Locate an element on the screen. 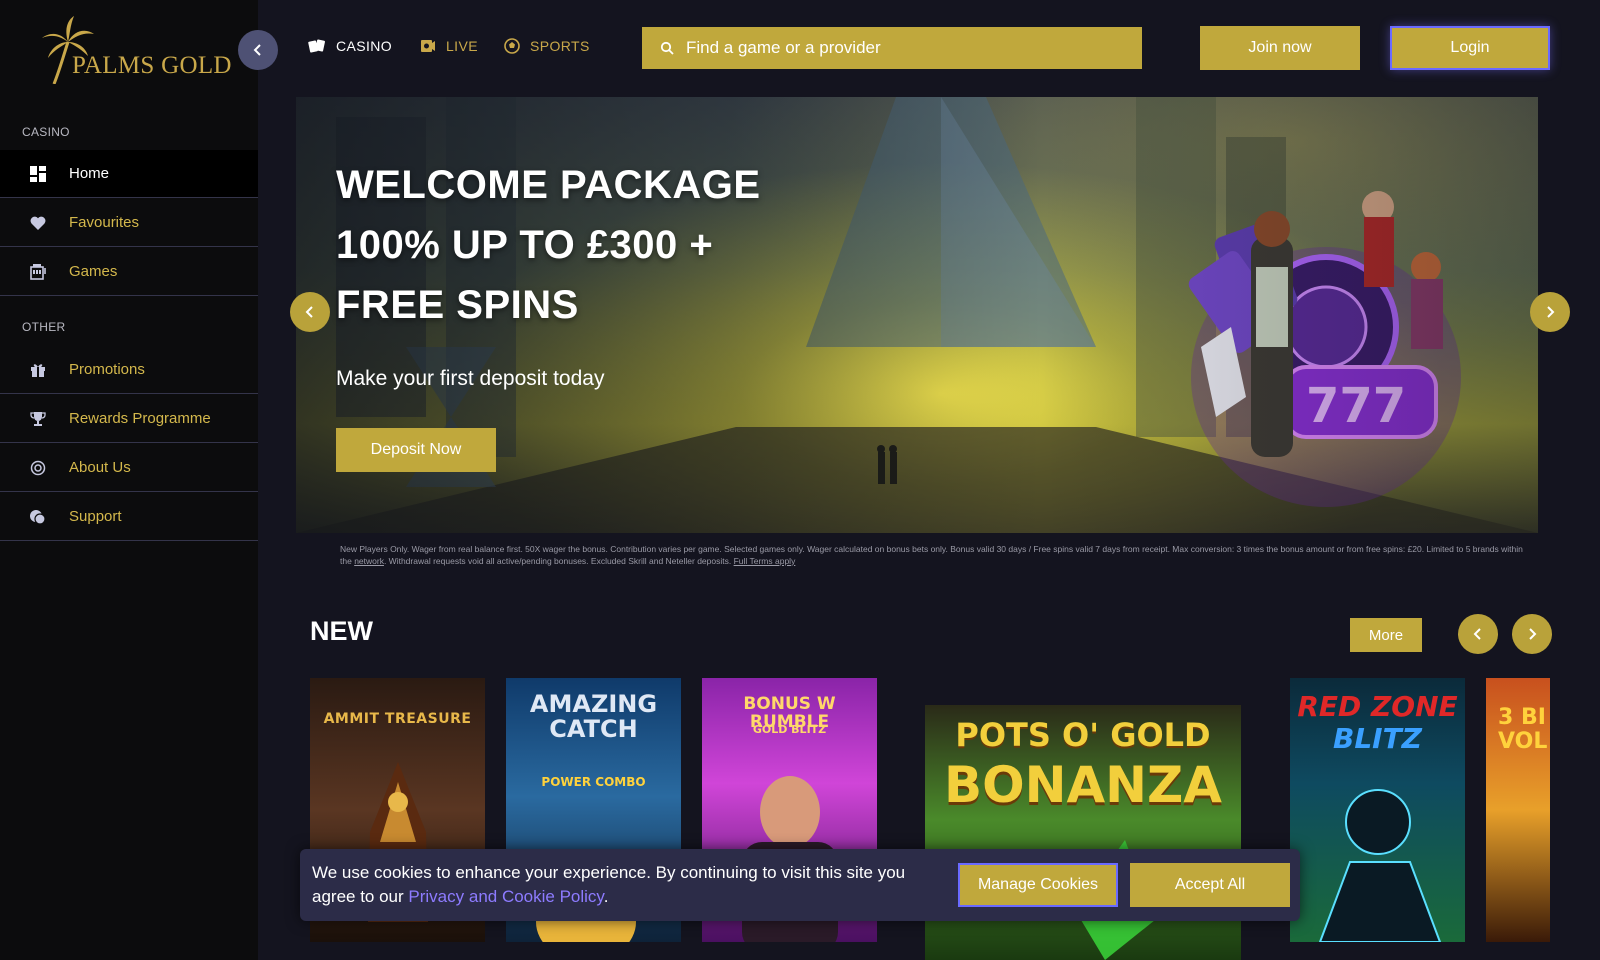  game-title: POTS O' GOLD is located at coordinates (1083, 735).